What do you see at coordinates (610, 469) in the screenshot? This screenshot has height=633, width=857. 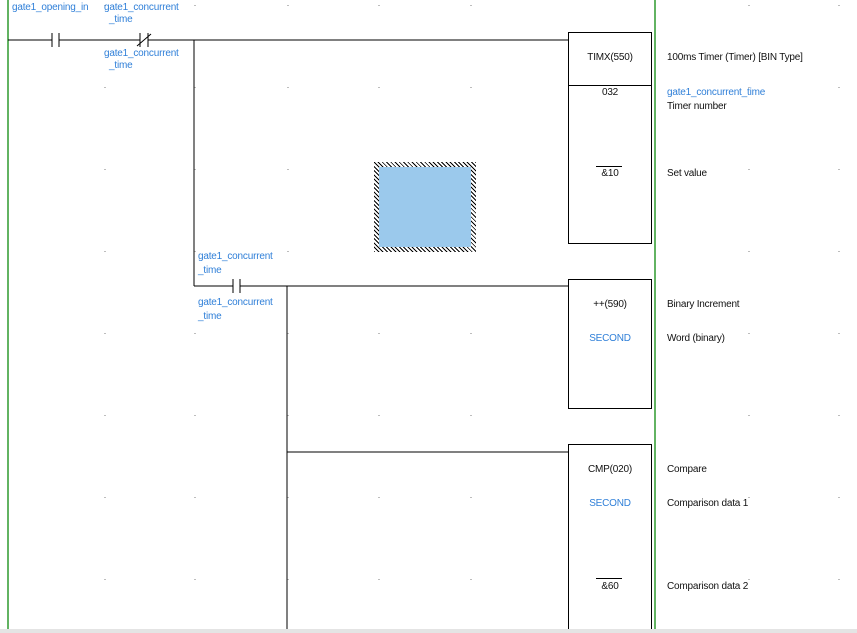 I see `compare-instruction-name: CMP(020)` at bounding box center [610, 469].